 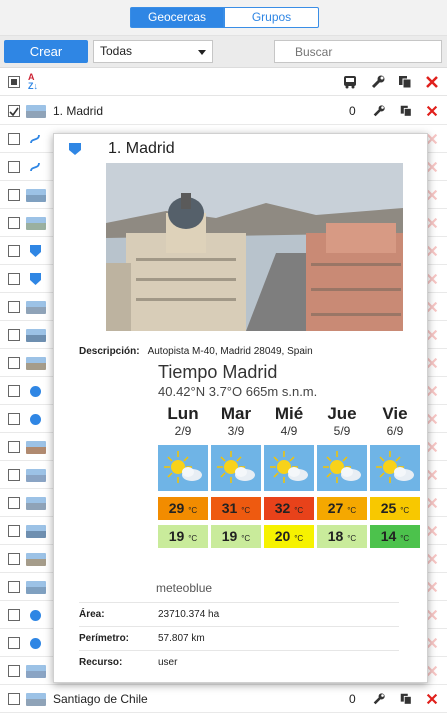 What do you see at coordinates (14, 82) in the screenshot?
I see `select-all-checkbox` at bounding box center [14, 82].